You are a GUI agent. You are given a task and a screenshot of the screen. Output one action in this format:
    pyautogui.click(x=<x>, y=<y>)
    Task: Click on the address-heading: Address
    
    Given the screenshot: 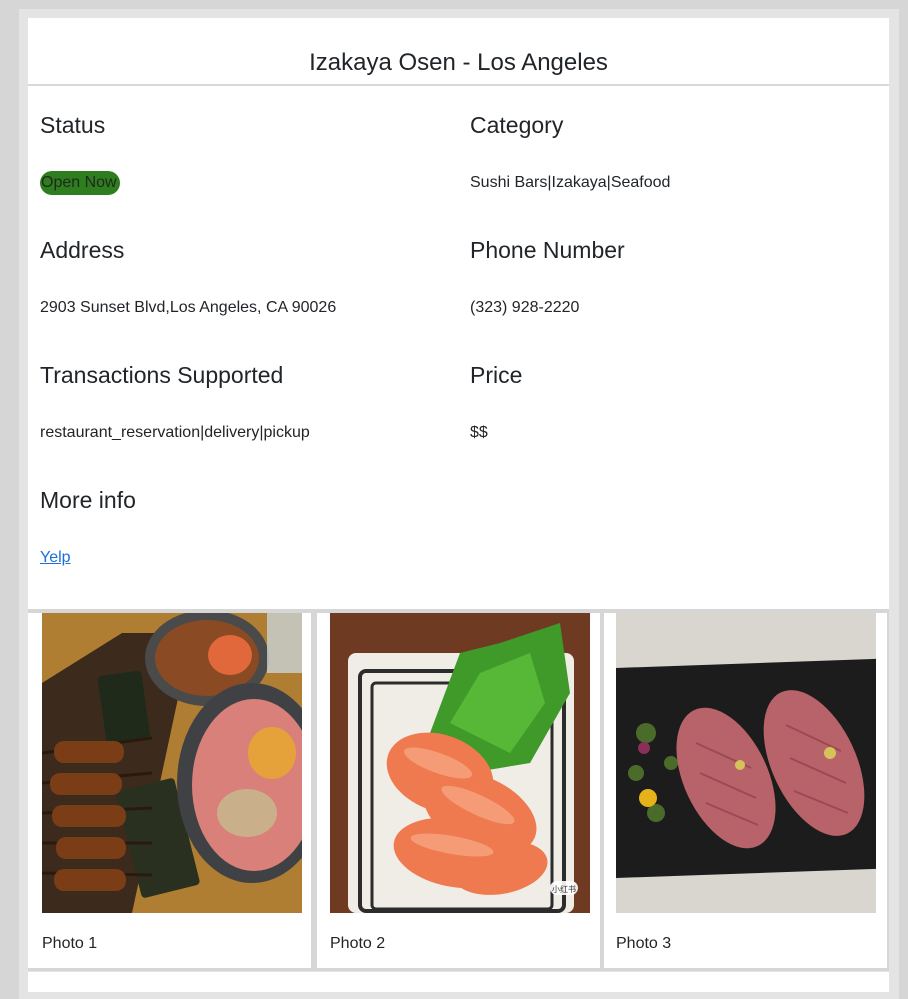 What is the action you would take?
    pyautogui.click(x=82, y=250)
    